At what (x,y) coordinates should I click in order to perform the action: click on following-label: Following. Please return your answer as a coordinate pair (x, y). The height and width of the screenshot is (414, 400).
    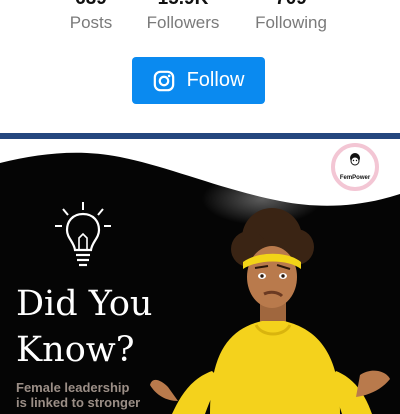
    Looking at the image, I should click on (291, 22).